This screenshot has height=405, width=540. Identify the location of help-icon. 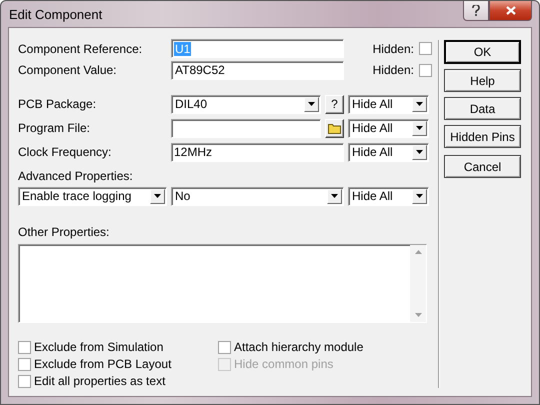
(476, 10).